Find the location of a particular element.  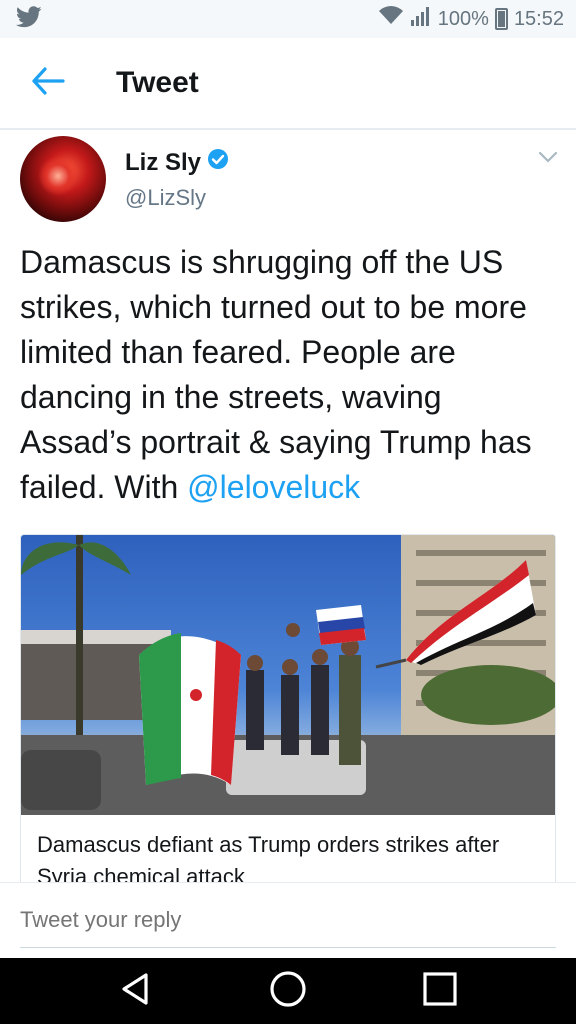

reply-underline is located at coordinates (288, 947).